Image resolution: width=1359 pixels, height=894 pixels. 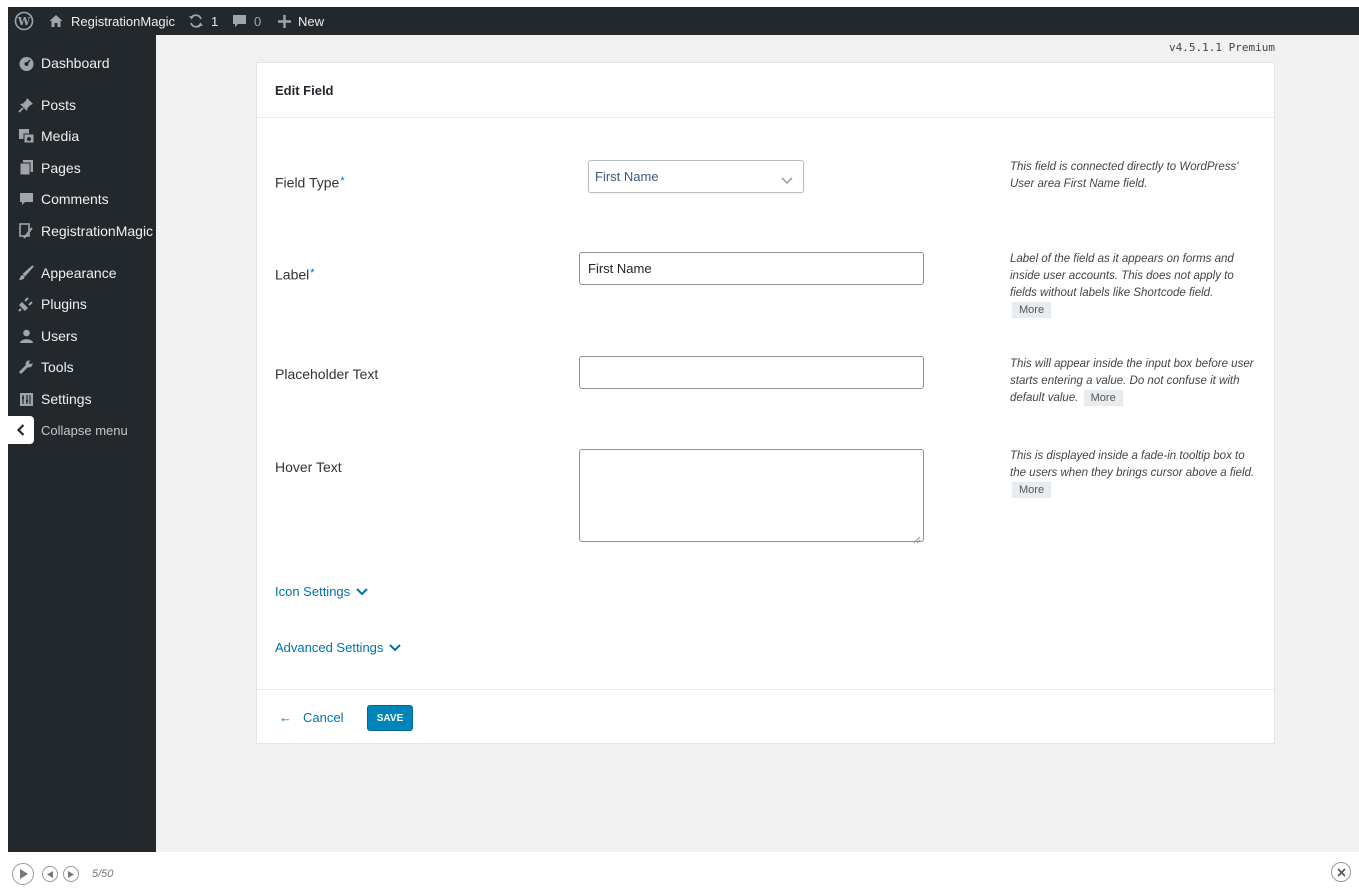 What do you see at coordinates (123, 21) in the screenshot?
I see `site-name: RegistrationMagic` at bounding box center [123, 21].